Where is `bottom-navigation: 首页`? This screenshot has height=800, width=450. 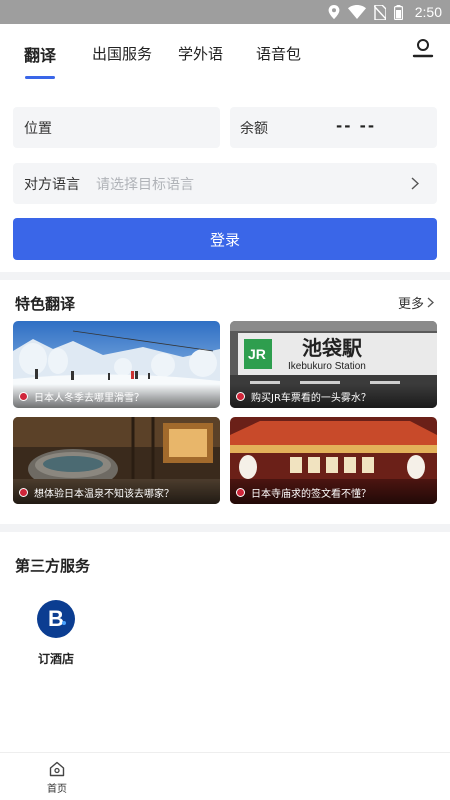
bottom-navigation: 首页 is located at coordinates (225, 776).